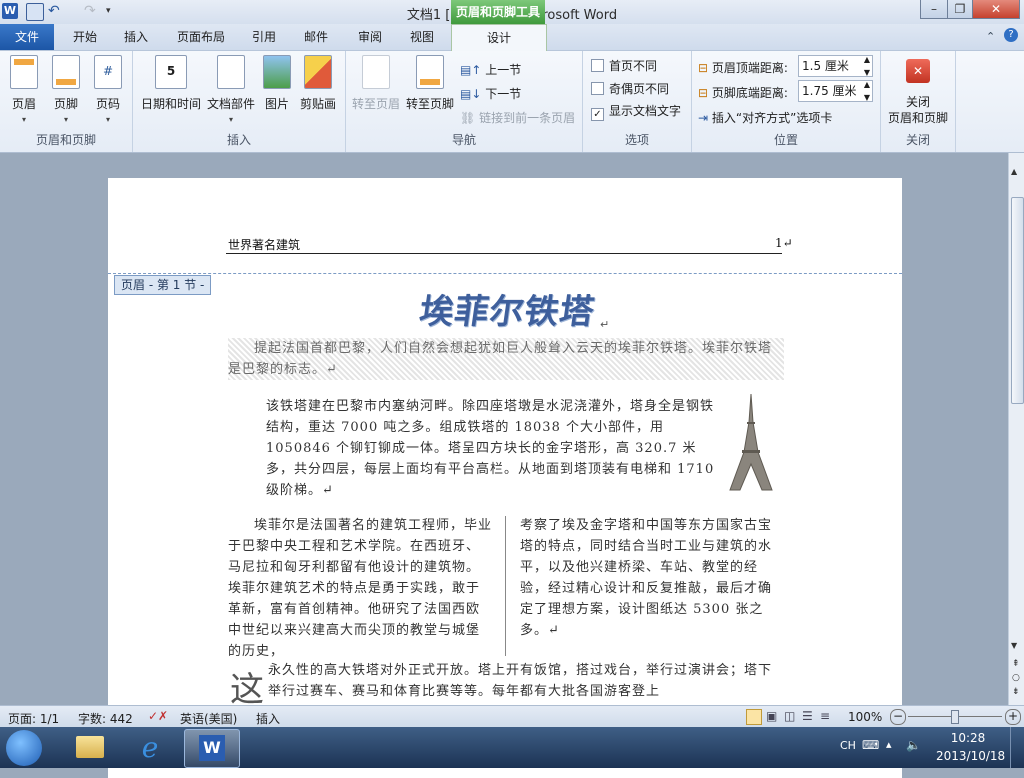  What do you see at coordinates (499, 38) in the screenshot?
I see `tab-design: 设计` at bounding box center [499, 38].